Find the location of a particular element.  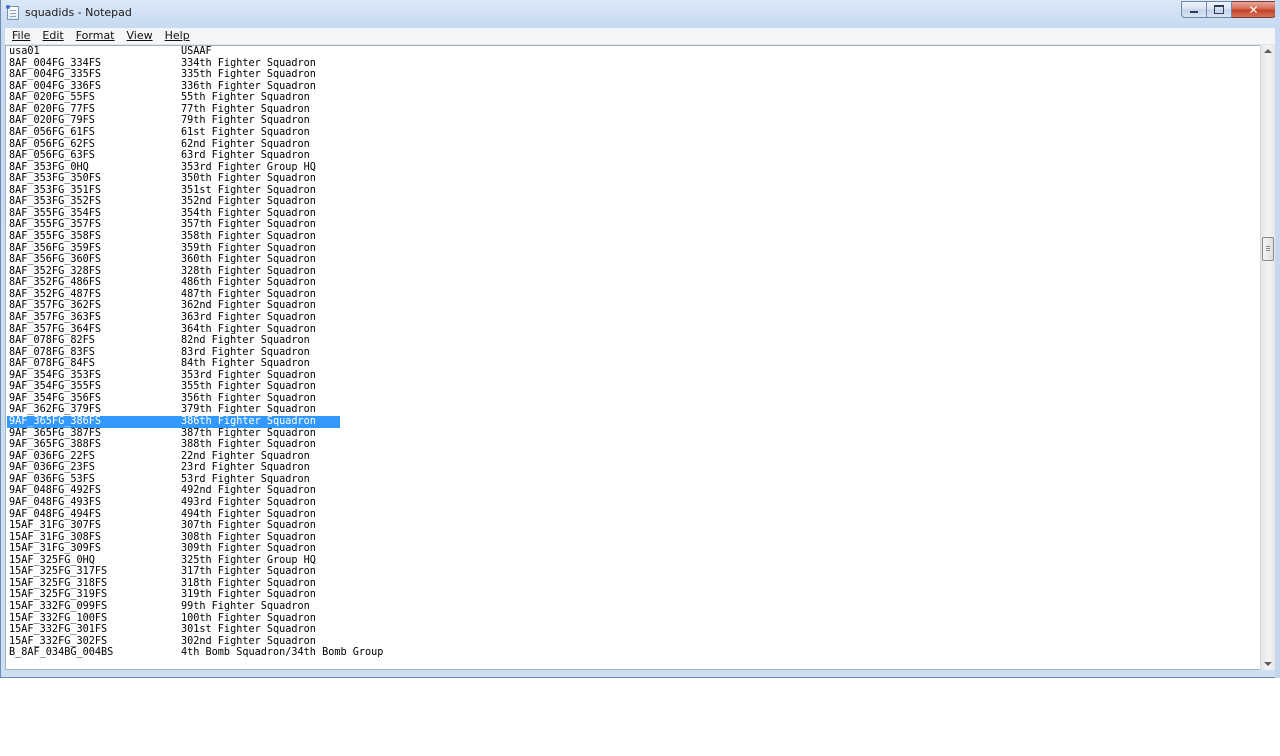

squad-name: 328th Fighter Squadron is located at coordinates (248, 271).